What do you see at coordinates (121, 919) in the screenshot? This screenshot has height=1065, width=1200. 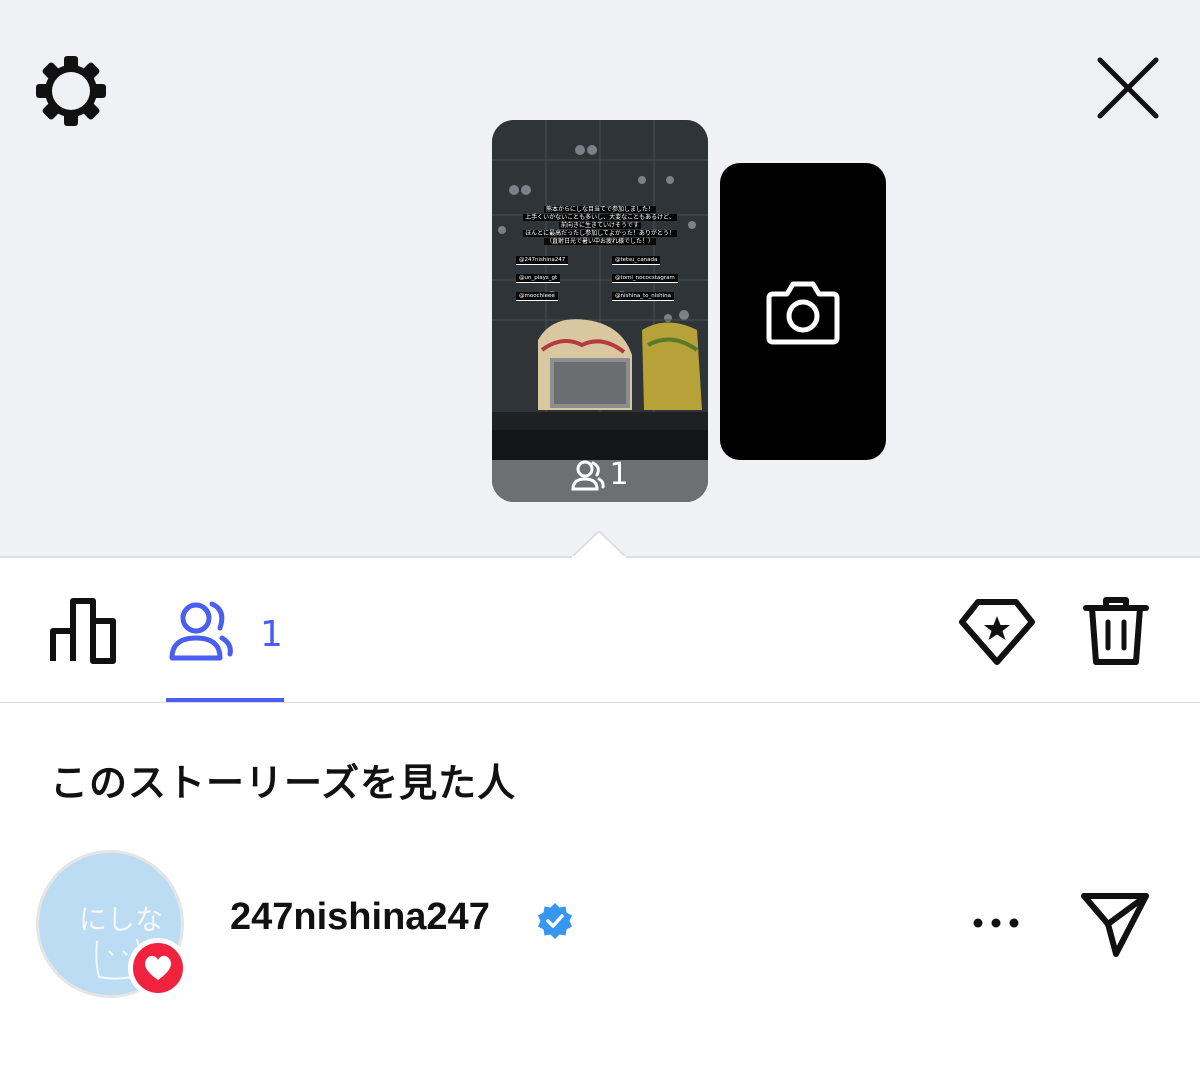 I see `avatar-text: にしな` at bounding box center [121, 919].